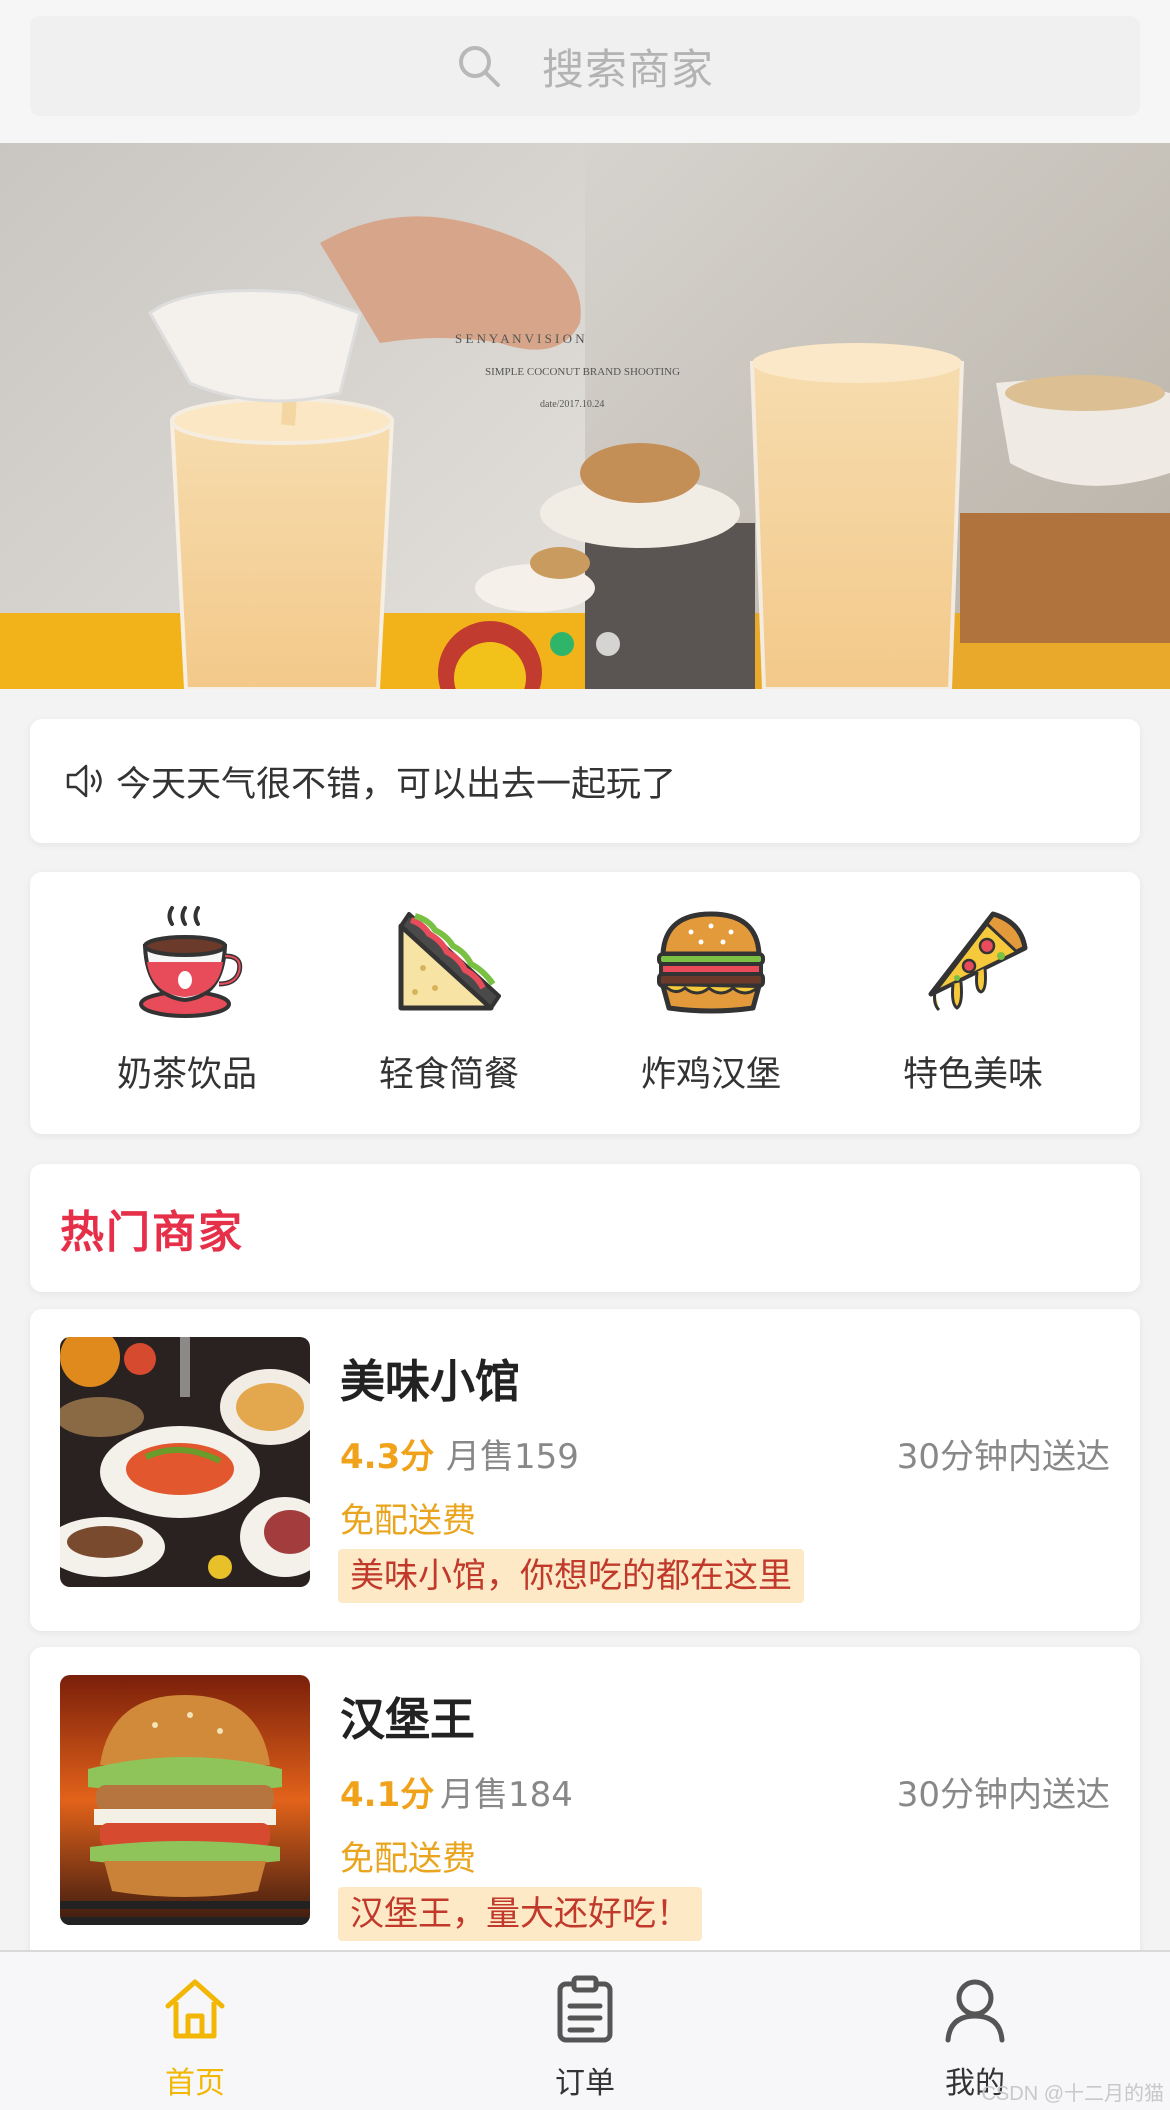  Describe the element at coordinates (506, 1795) in the screenshot. I see `shop-monthly-sales: 月售184` at that location.